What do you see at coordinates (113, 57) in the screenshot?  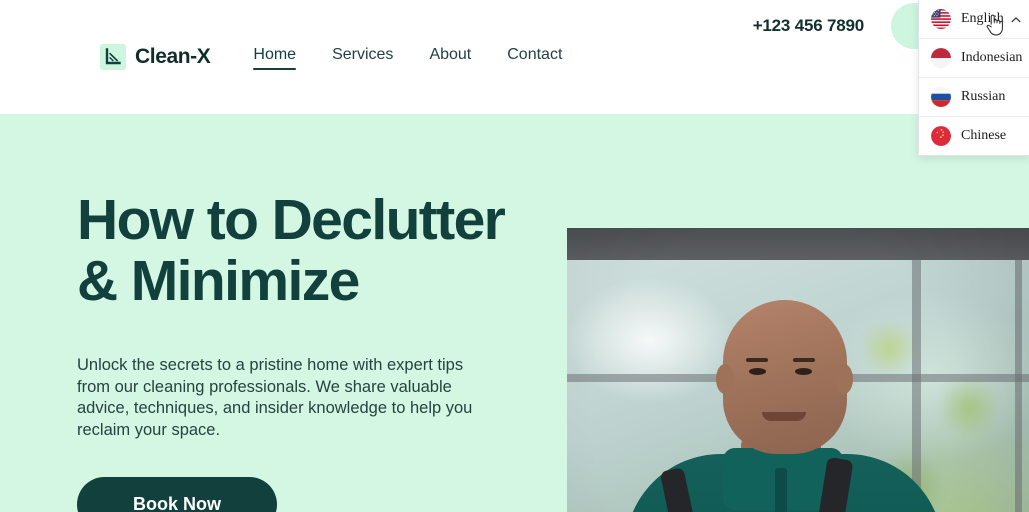 I see `clean-x-logo-icon` at bounding box center [113, 57].